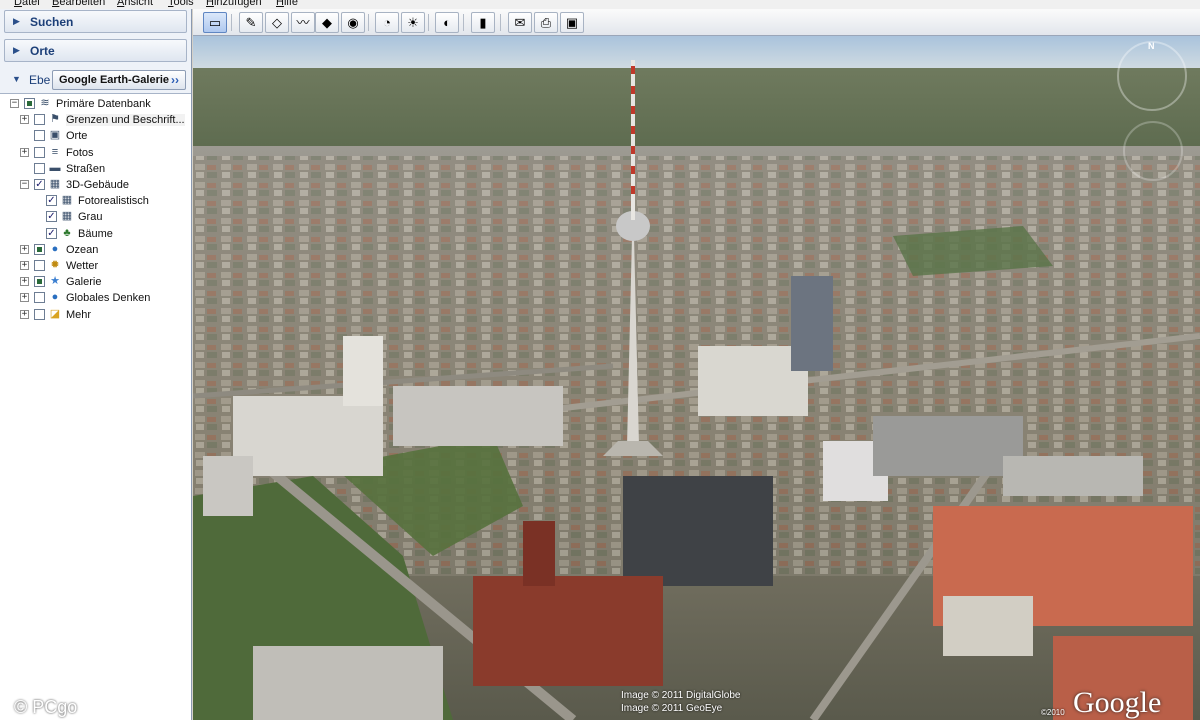  What do you see at coordinates (79, 314) in the screenshot?
I see `layer-label: Mehr` at bounding box center [79, 314].